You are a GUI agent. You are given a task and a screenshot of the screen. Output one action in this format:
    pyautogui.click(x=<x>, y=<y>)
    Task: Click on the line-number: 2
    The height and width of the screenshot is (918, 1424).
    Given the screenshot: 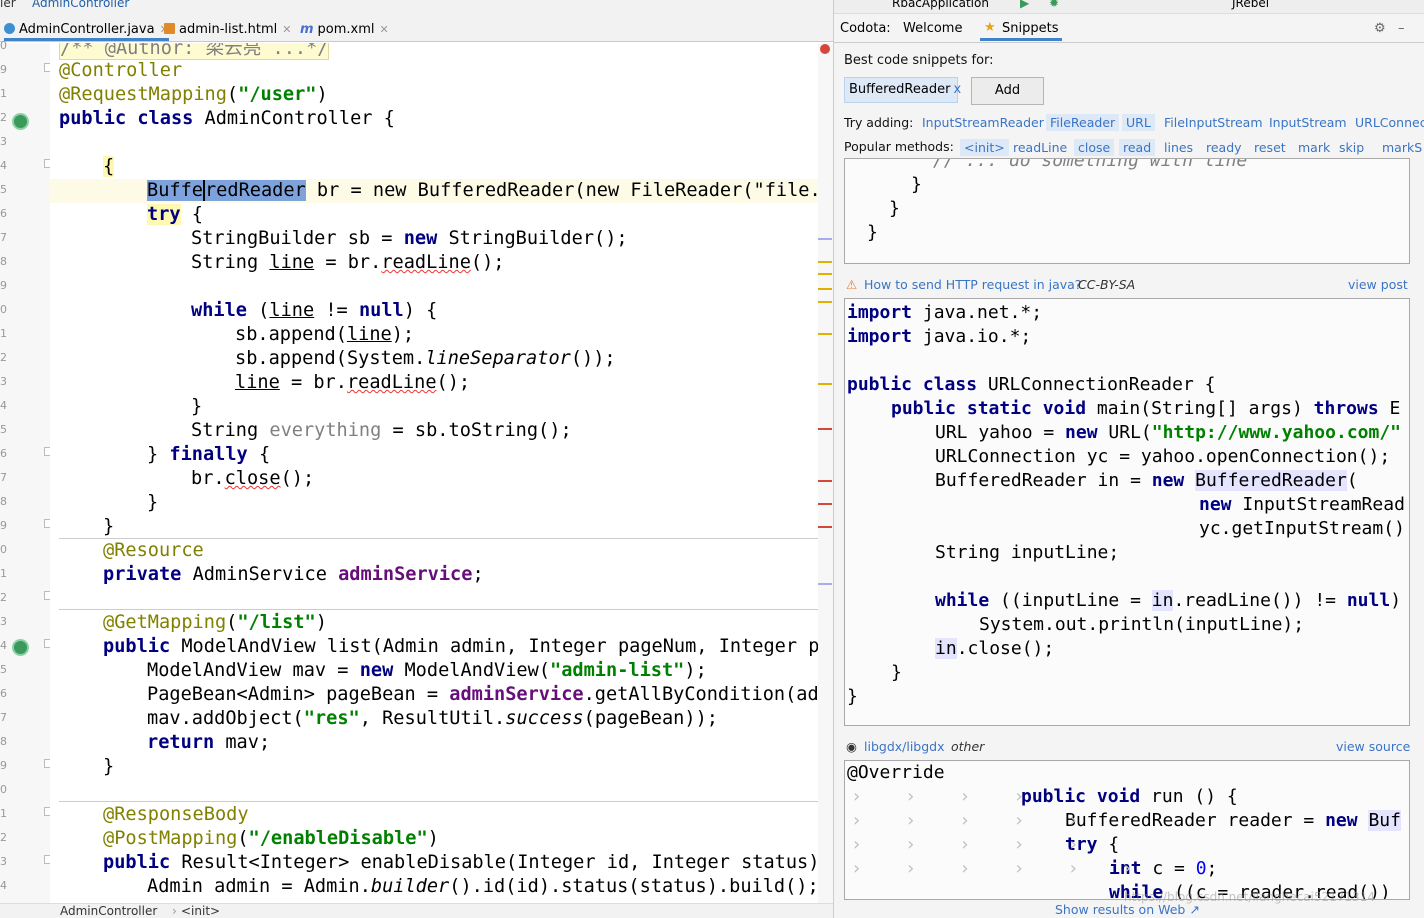 What is the action you would take?
    pyautogui.click(x=3, y=357)
    